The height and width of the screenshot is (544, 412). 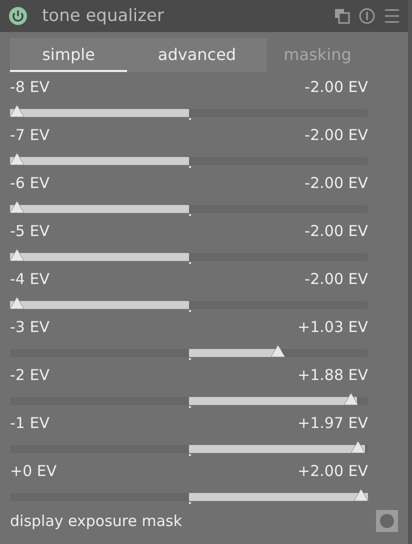 I want to click on toggle-label: display exposure mask, so click(x=96, y=521).